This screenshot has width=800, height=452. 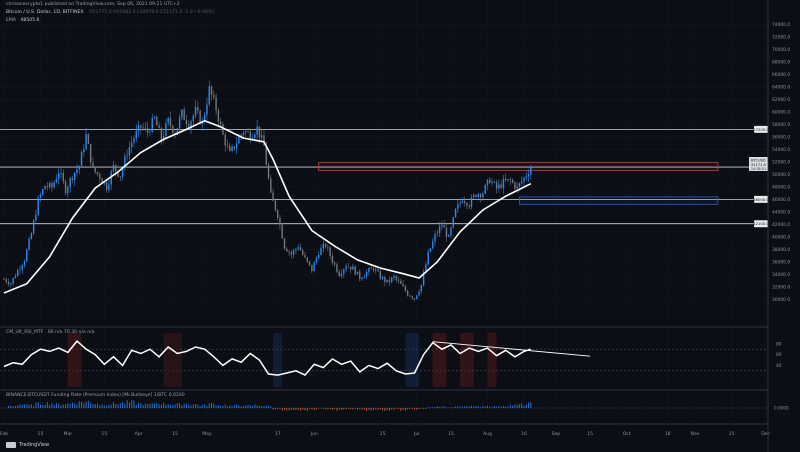 What do you see at coordinates (518, 167) in the screenshot?
I see `resistance-zone` at bounding box center [518, 167].